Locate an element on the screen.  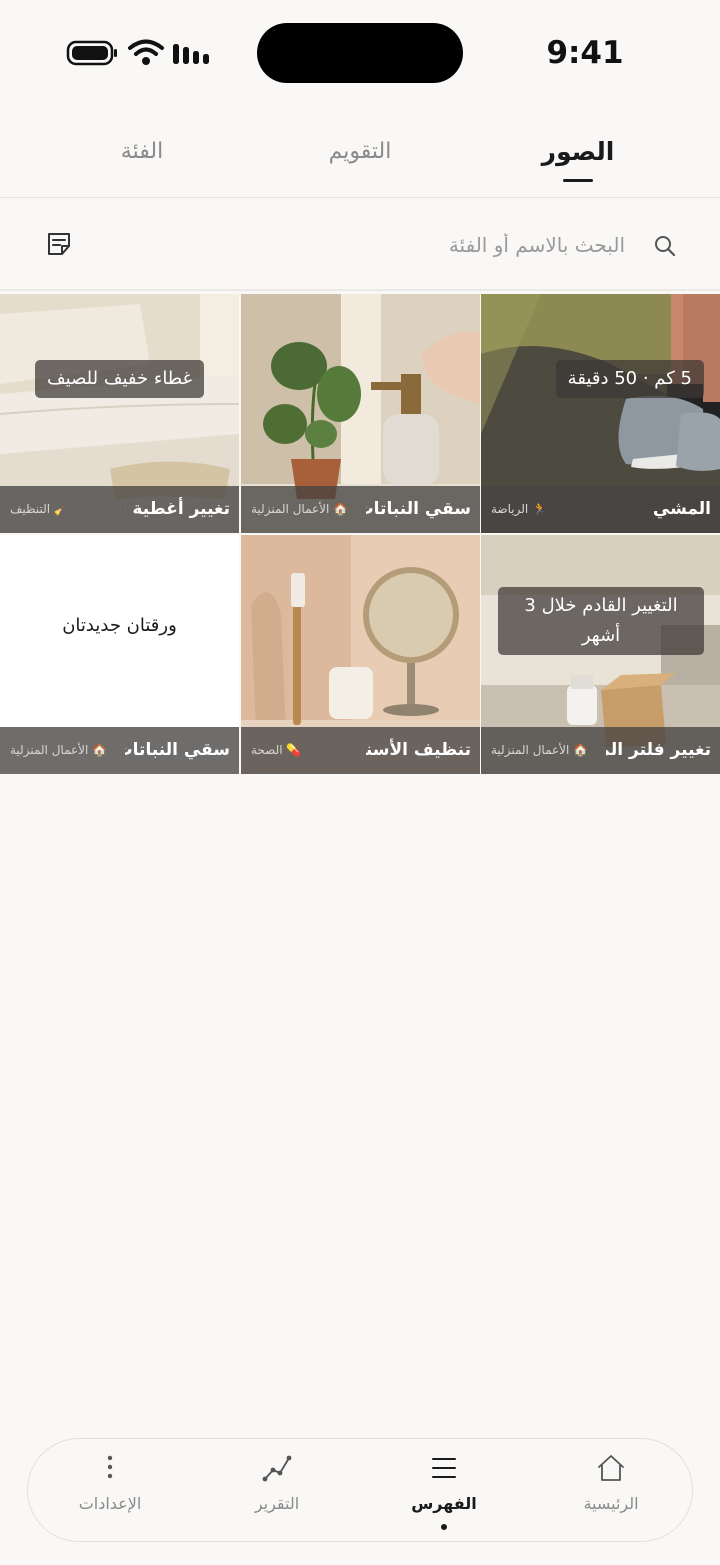
tile-note: التغيير القادم خلال 3 أشهر is located at coordinates (601, 621).